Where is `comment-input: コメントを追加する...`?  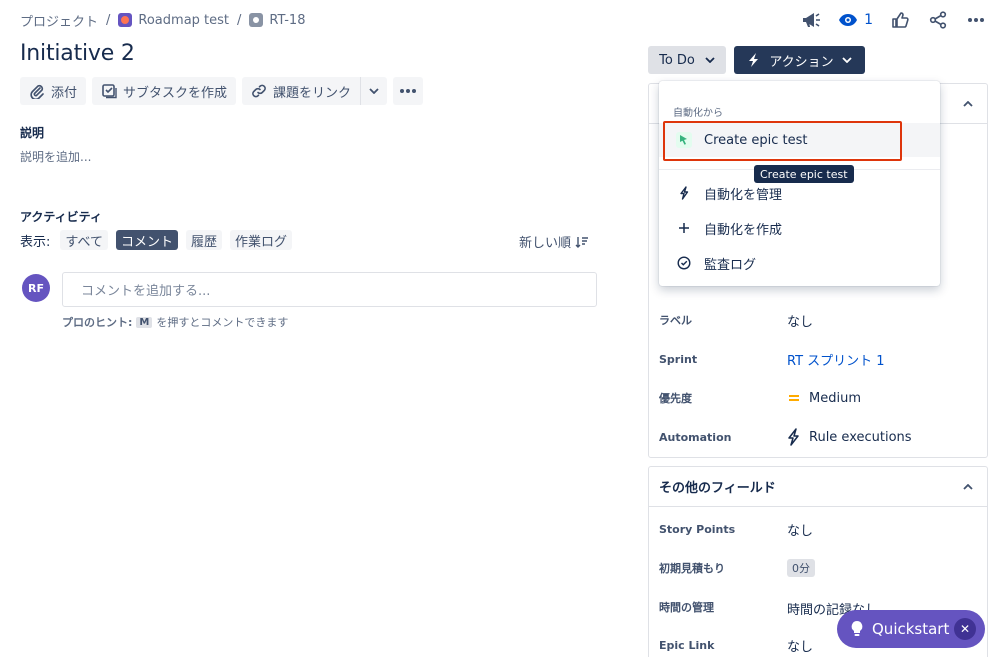 comment-input: コメントを追加する... is located at coordinates (329, 289).